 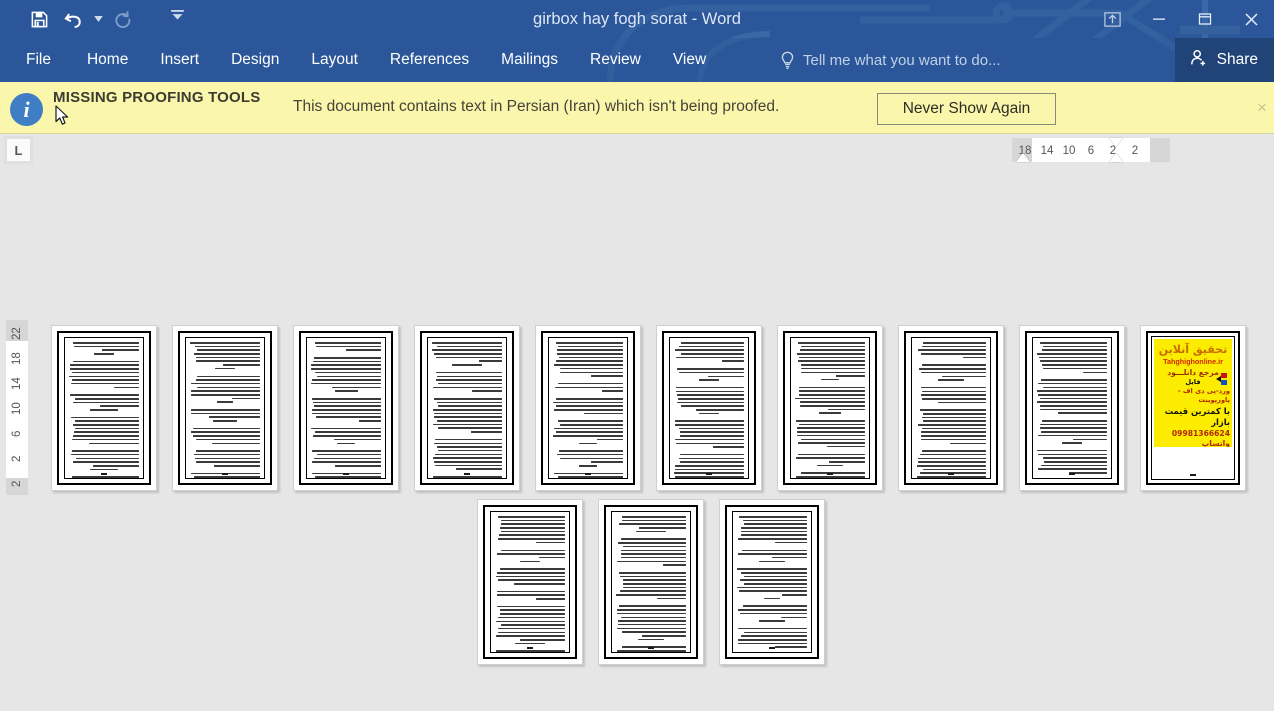 What do you see at coordinates (35, 60) in the screenshot?
I see `tab-file: File` at bounding box center [35, 60].